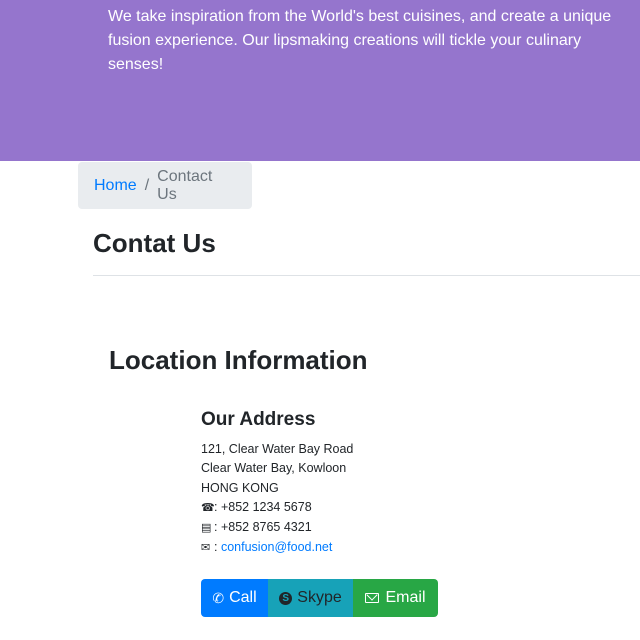 The height and width of the screenshot is (640, 640). What do you see at coordinates (240, 487) in the screenshot?
I see `address-line-3: HONG KONG` at bounding box center [240, 487].